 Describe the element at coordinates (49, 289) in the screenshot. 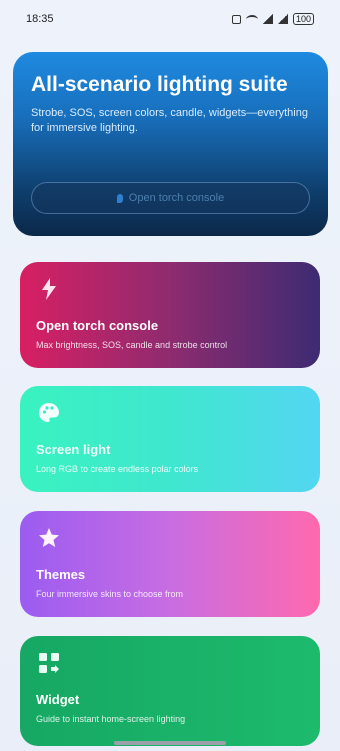

I see `flashlight-icon` at that location.